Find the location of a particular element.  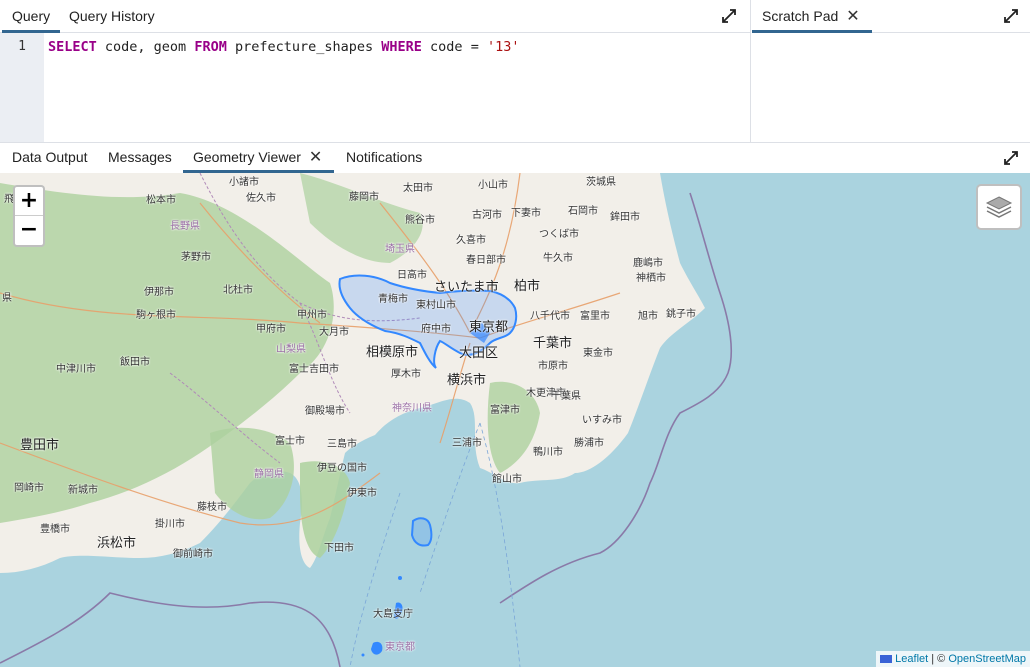

map-label: 勝浦市 is located at coordinates (589, 443).